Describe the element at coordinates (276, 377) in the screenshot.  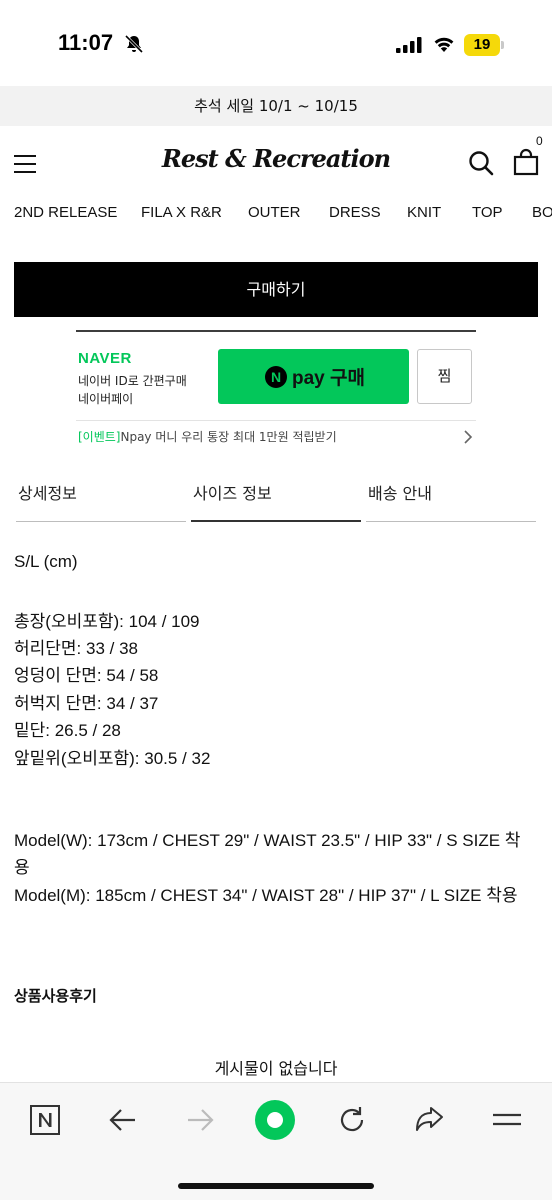
I see `naver-n-icon: N` at that location.